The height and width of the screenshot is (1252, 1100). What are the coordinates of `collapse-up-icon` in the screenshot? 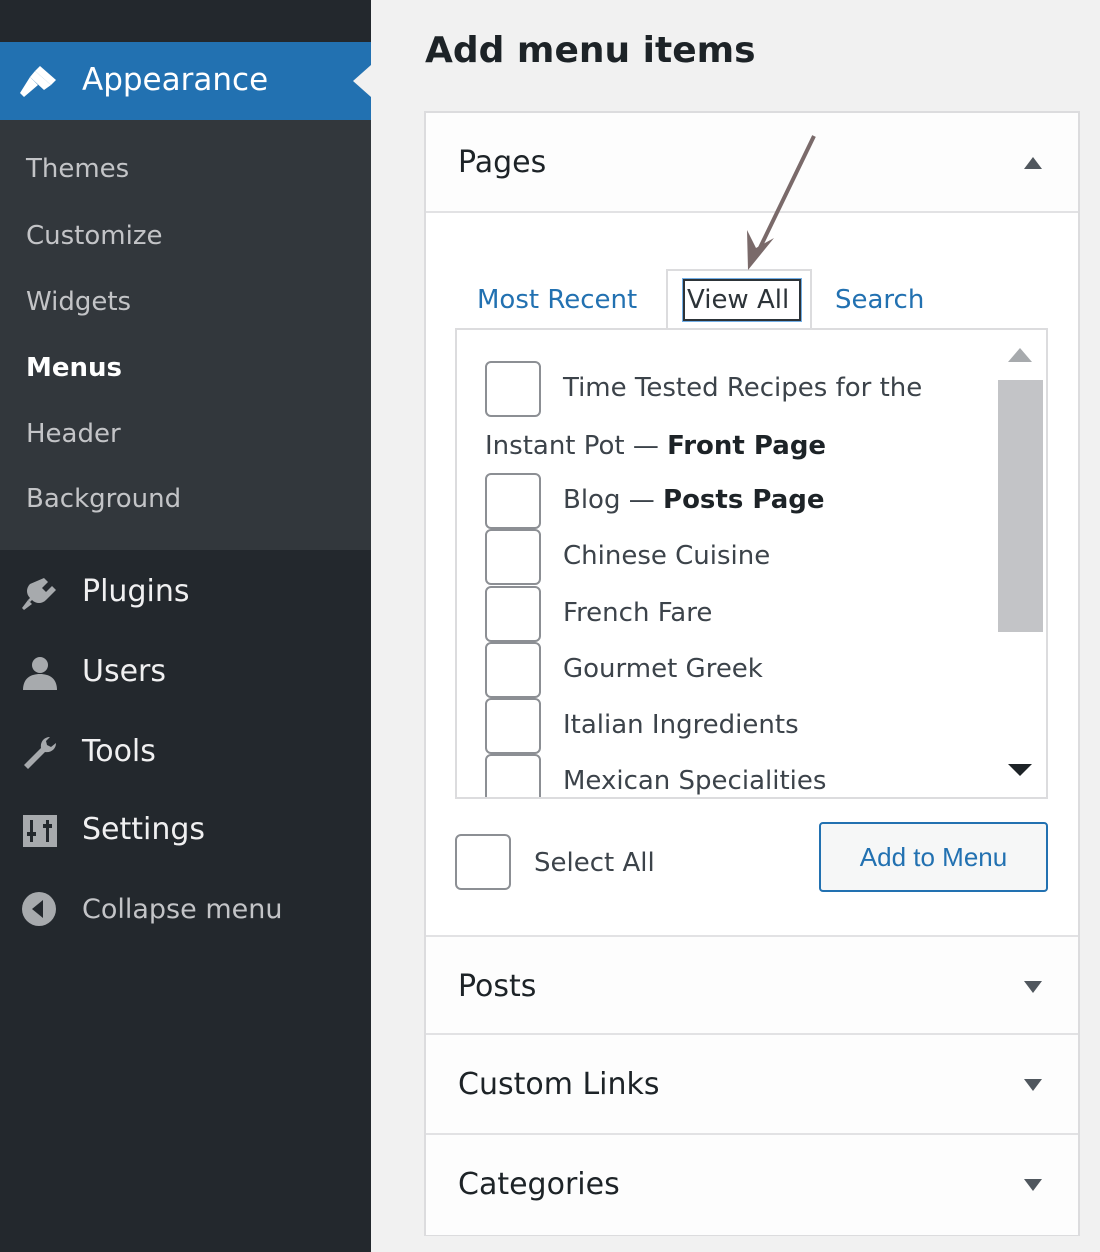 It's located at (1033, 163).